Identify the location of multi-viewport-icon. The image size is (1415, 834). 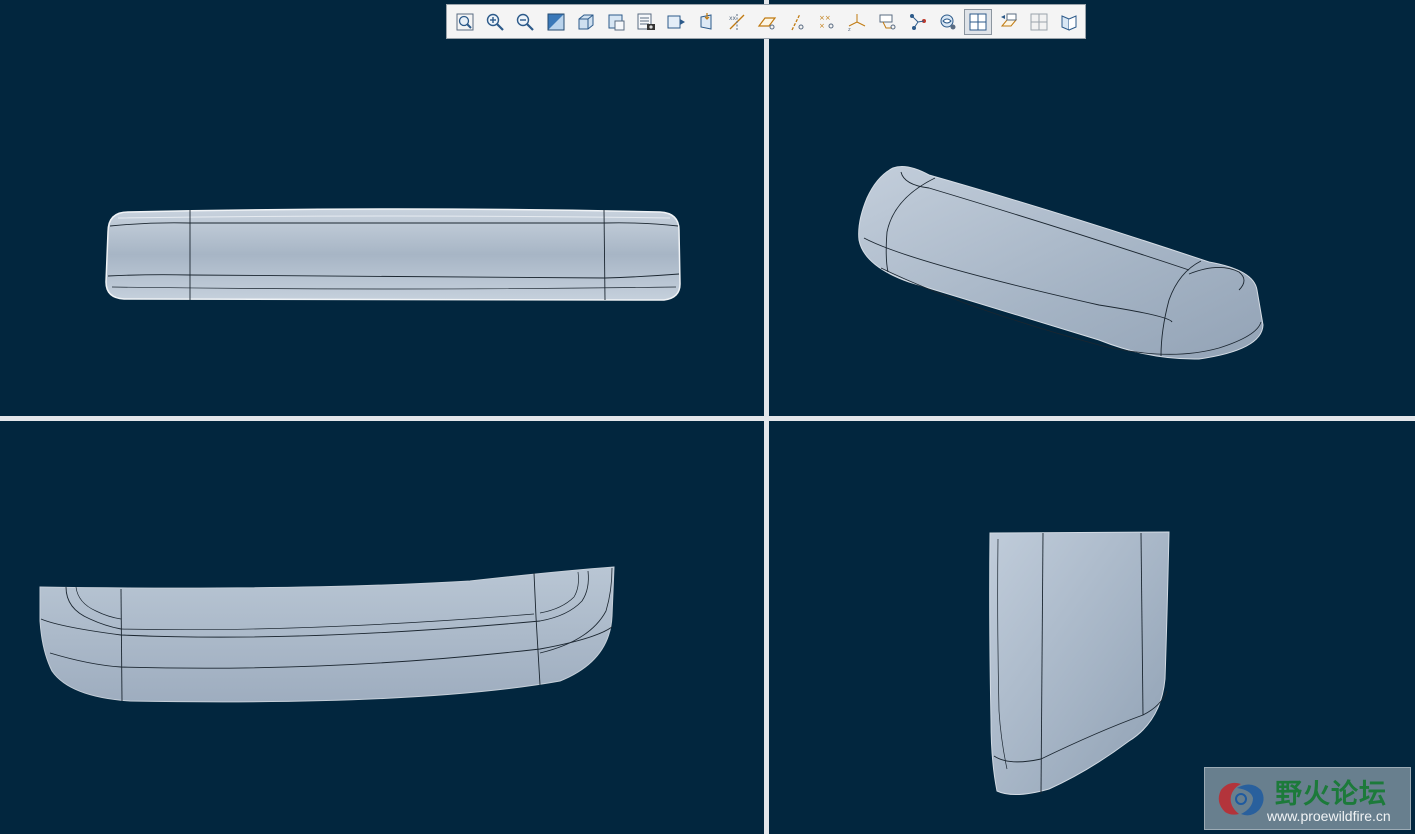
(978, 21).